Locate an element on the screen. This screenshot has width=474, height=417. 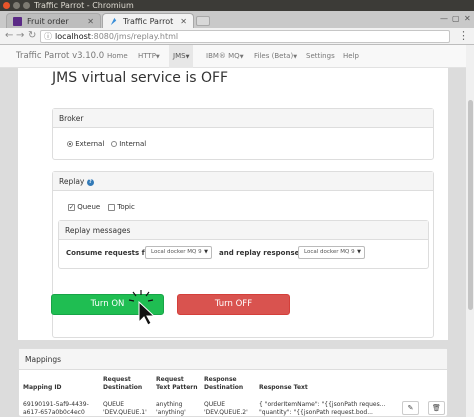
tab-traffic-parrot: Traffic Parrot ✕ is located at coordinates (148, 20).